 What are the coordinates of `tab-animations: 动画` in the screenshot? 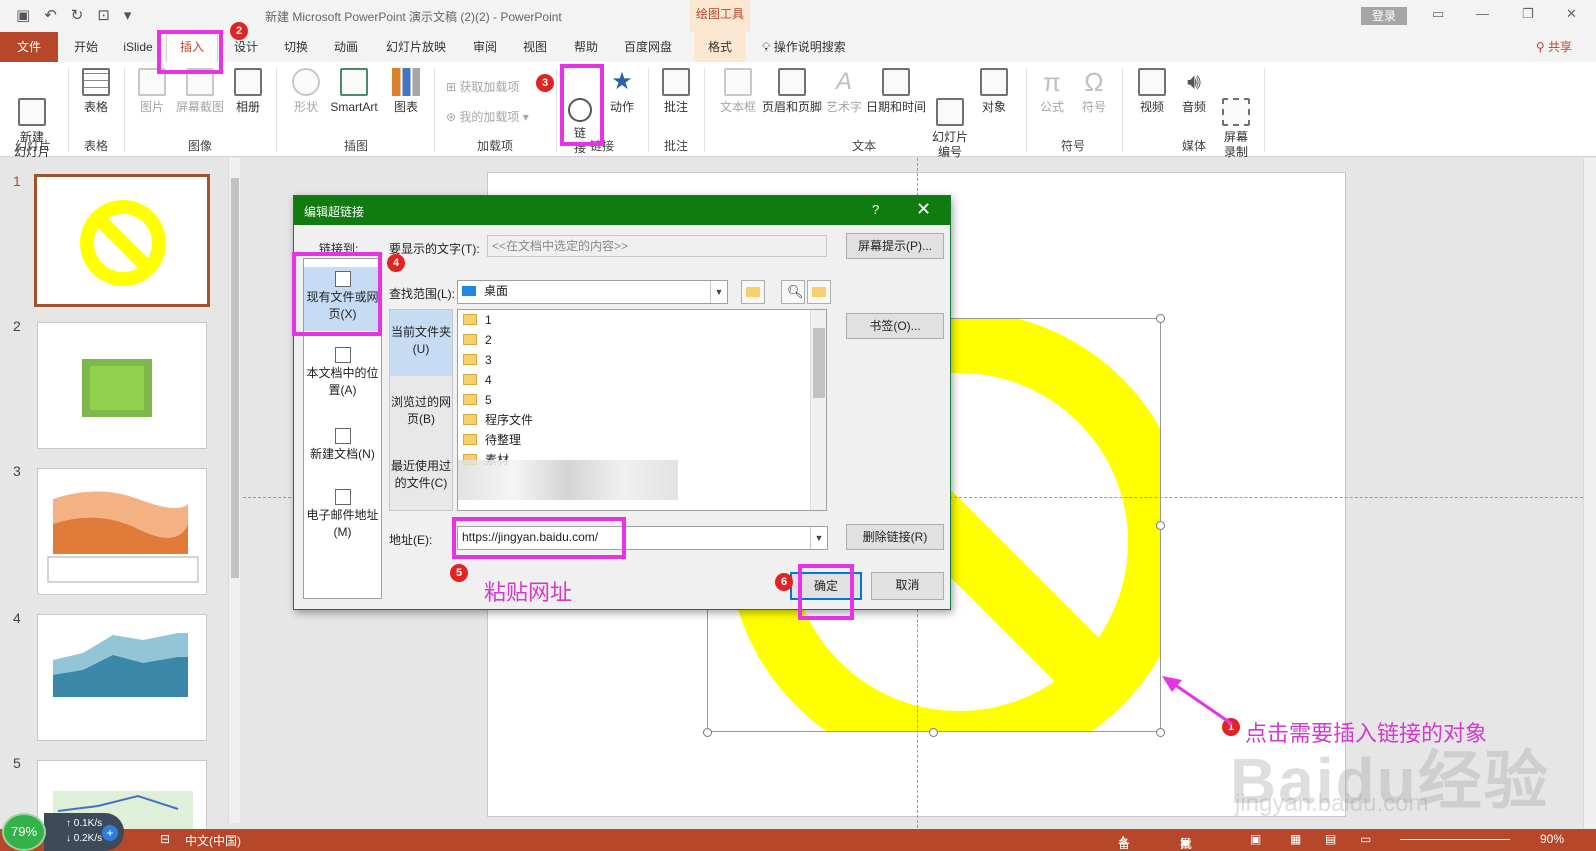 It's located at (346, 47).